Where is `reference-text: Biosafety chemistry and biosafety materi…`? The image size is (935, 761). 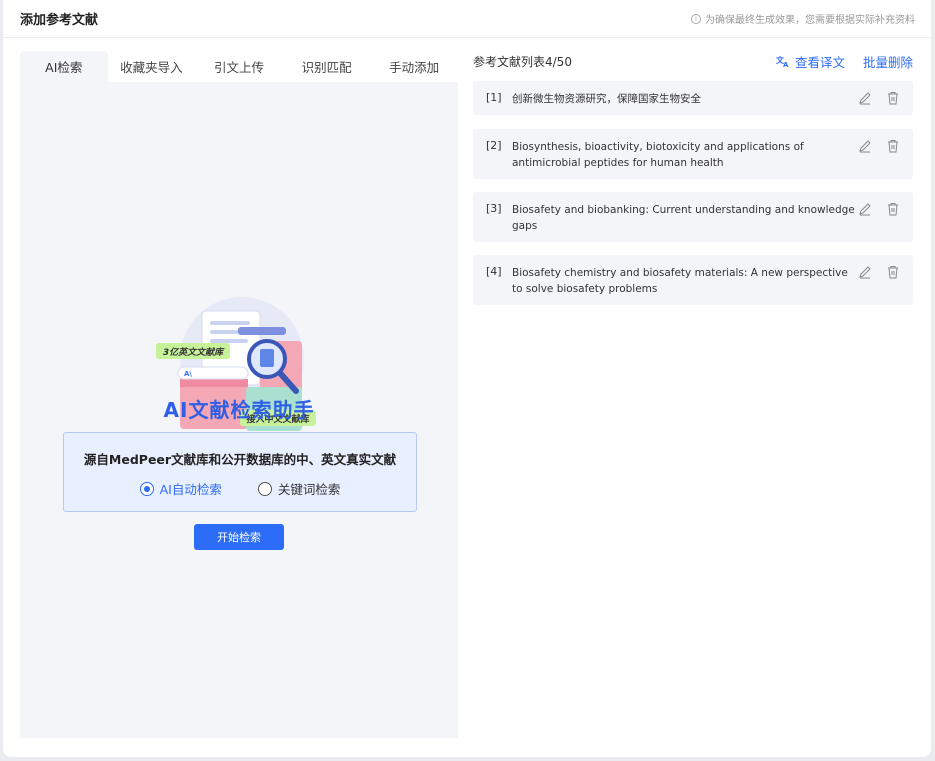
reference-text: Biosafety chemistry and biosafety materi… is located at coordinates (680, 281).